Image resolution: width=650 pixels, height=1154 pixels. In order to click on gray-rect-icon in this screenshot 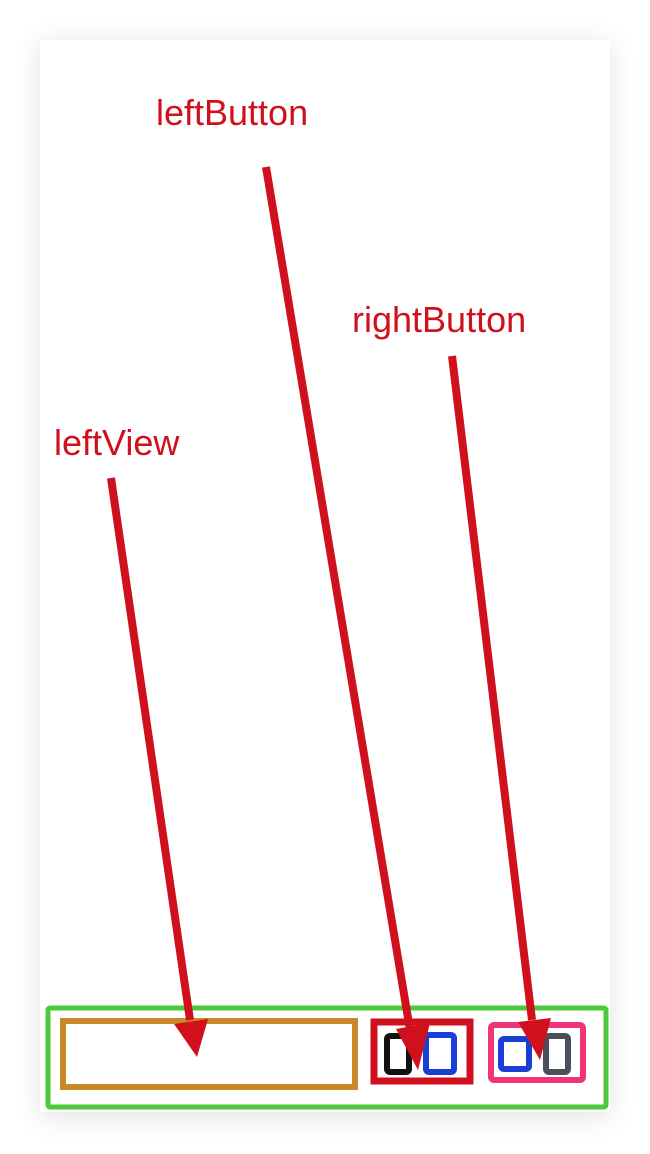, I will do `click(557, 1054)`.